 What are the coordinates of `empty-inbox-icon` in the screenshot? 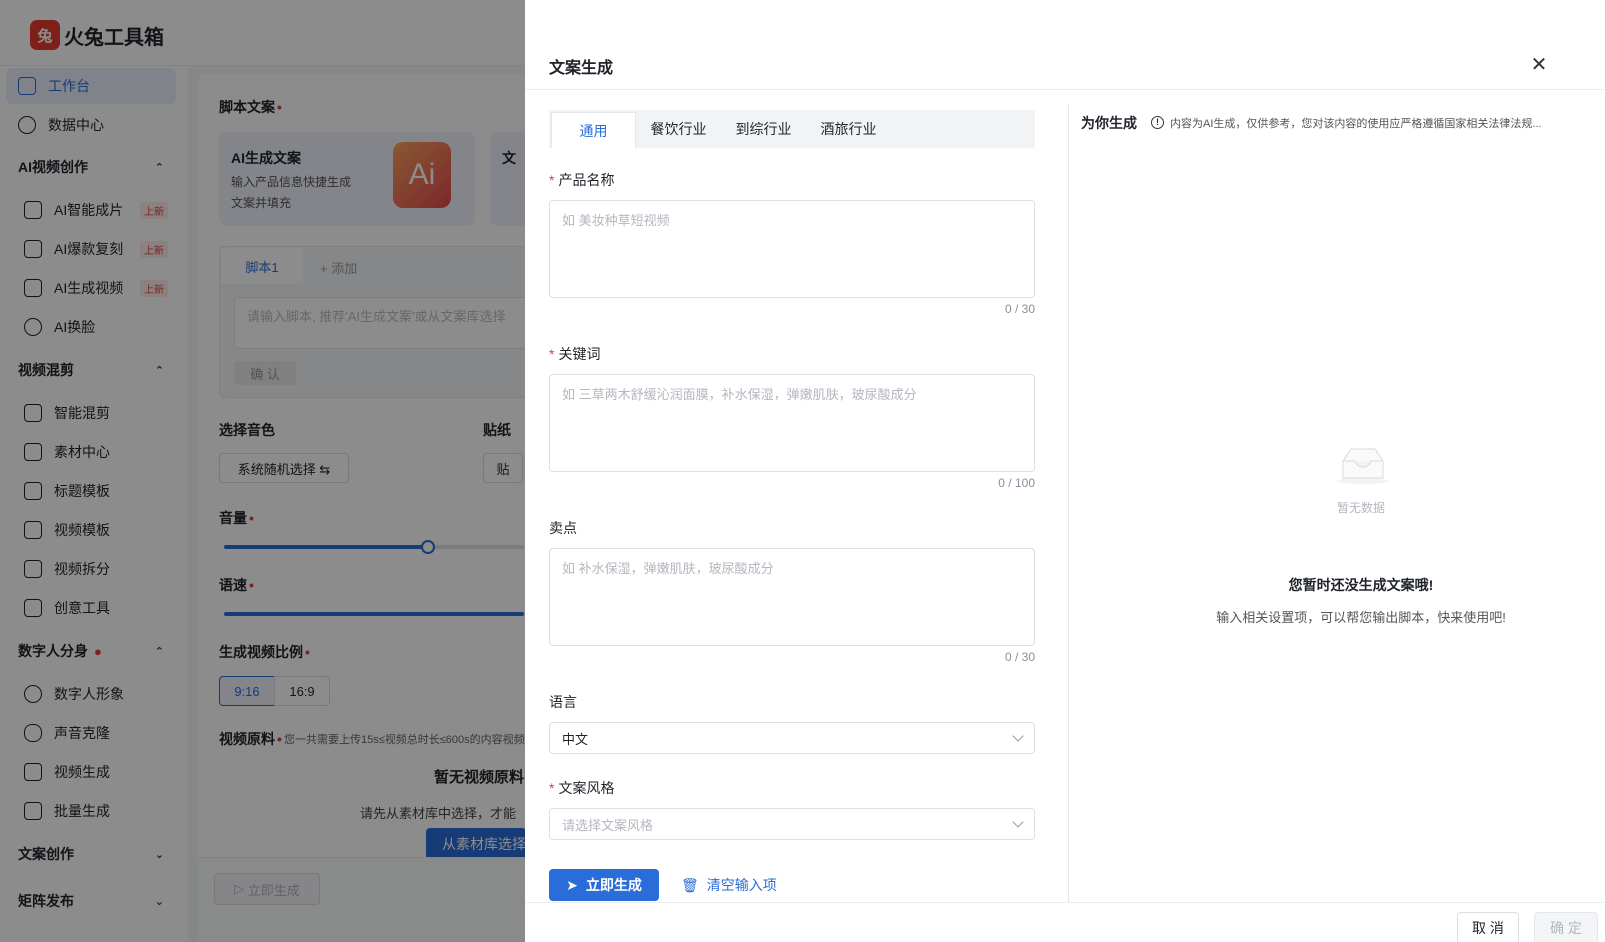 It's located at (1363, 466).